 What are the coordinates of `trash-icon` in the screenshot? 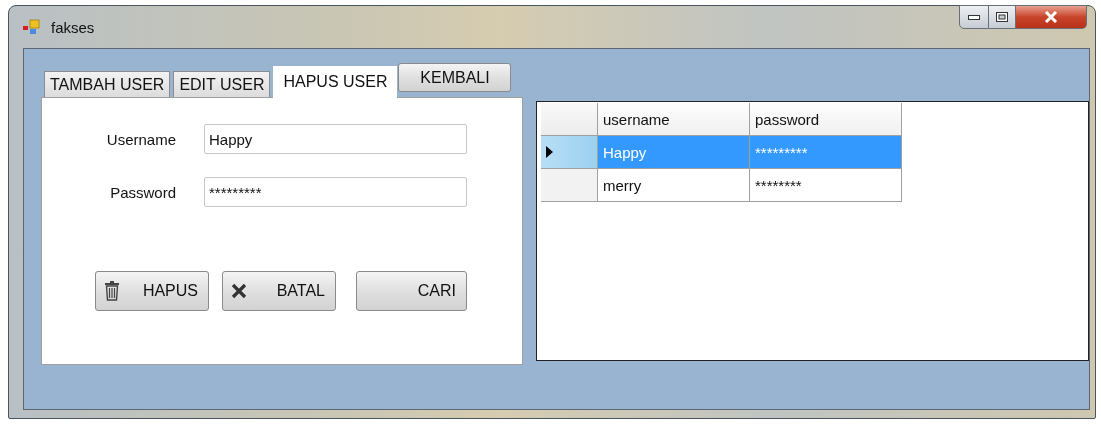 It's located at (112, 291).